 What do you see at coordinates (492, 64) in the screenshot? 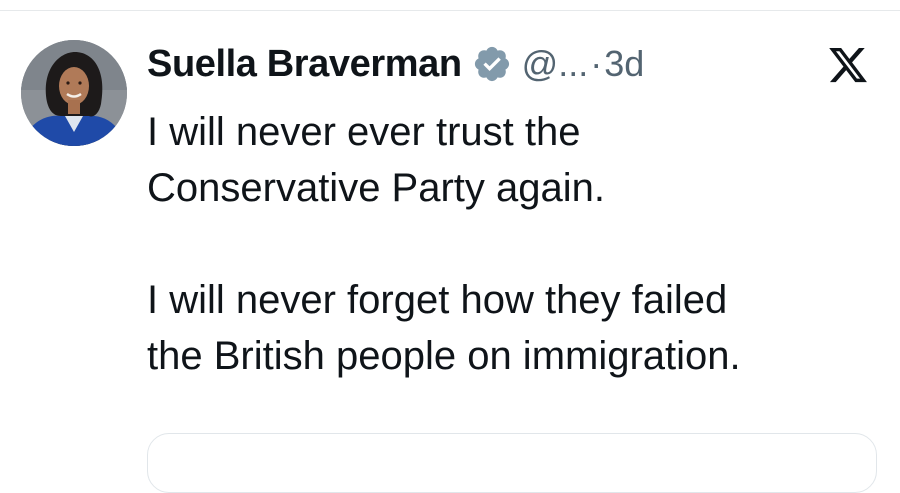
I see `verified-badge-icon` at bounding box center [492, 64].